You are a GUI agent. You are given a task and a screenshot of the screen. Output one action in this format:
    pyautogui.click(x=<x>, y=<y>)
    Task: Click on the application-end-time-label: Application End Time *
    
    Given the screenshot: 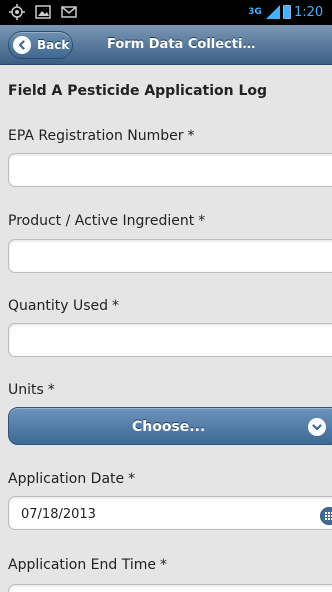 What is the action you would take?
    pyautogui.click(x=87, y=565)
    